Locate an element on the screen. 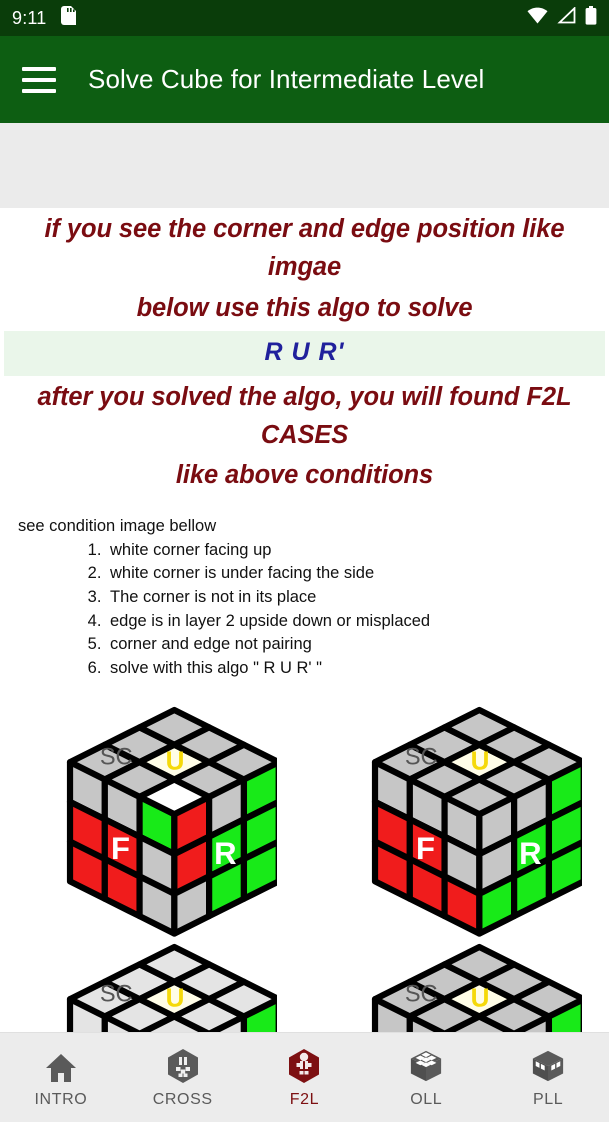 This screenshot has height=1122, width=609. headline-line-4: like above conditions is located at coordinates (304, 475).